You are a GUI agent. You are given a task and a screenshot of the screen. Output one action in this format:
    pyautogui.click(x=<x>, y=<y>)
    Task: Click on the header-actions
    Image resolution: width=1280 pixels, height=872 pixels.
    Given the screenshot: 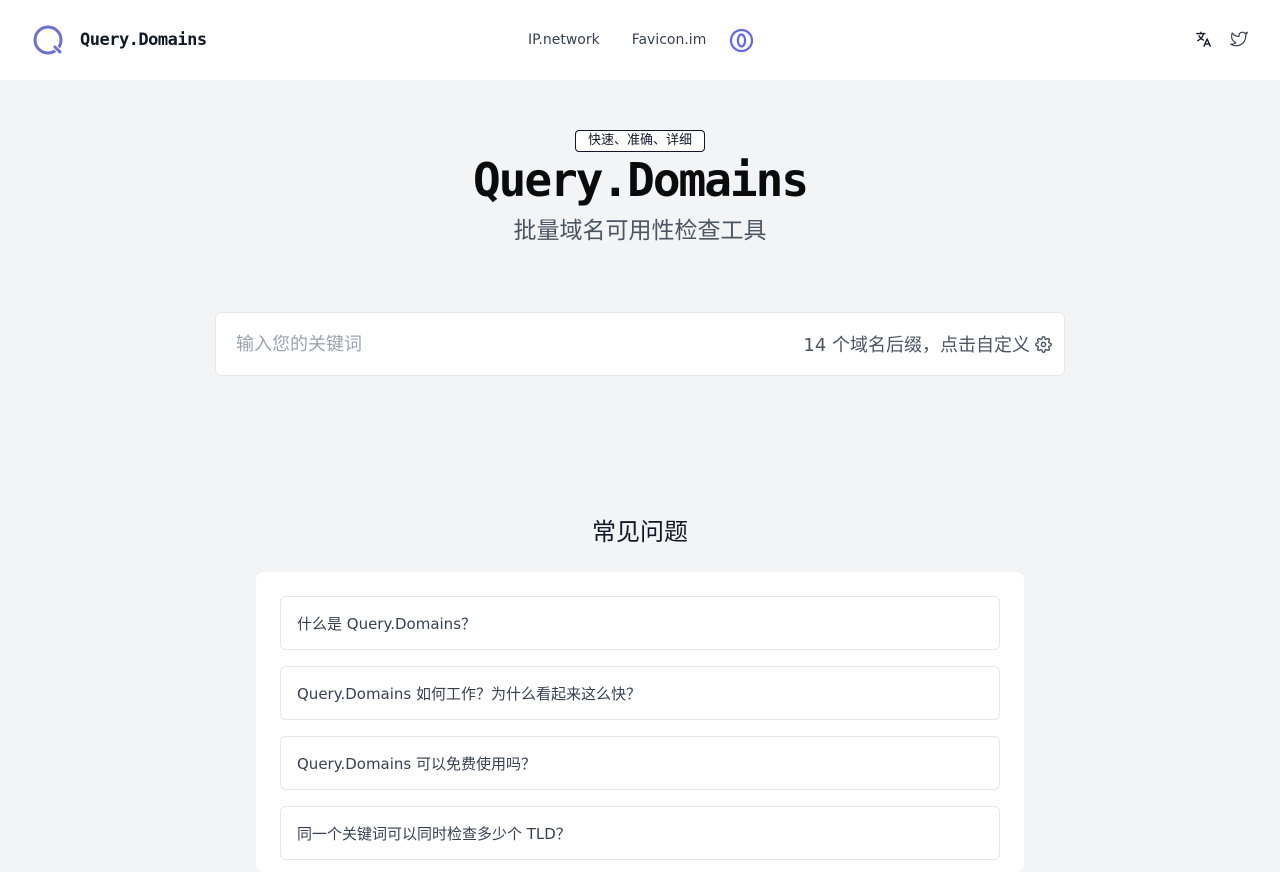 What is the action you would take?
    pyautogui.click(x=1213, y=39)
    